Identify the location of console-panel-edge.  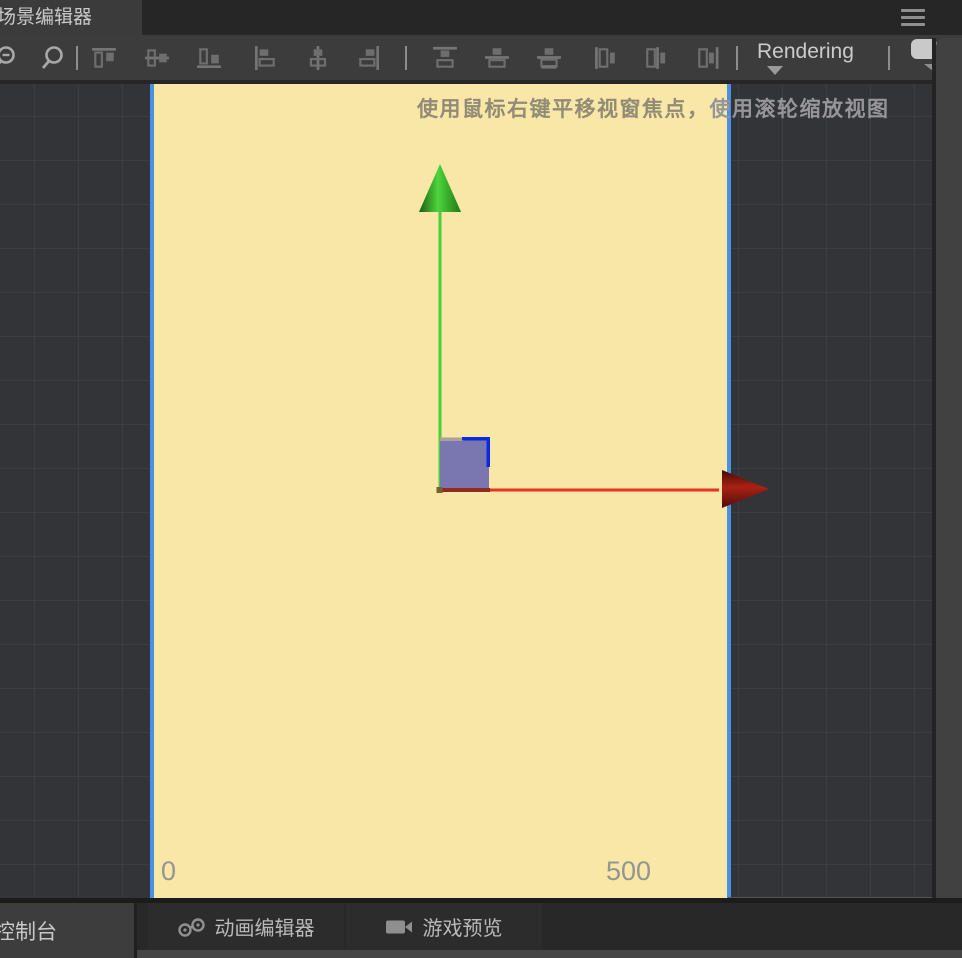
(481, 954).